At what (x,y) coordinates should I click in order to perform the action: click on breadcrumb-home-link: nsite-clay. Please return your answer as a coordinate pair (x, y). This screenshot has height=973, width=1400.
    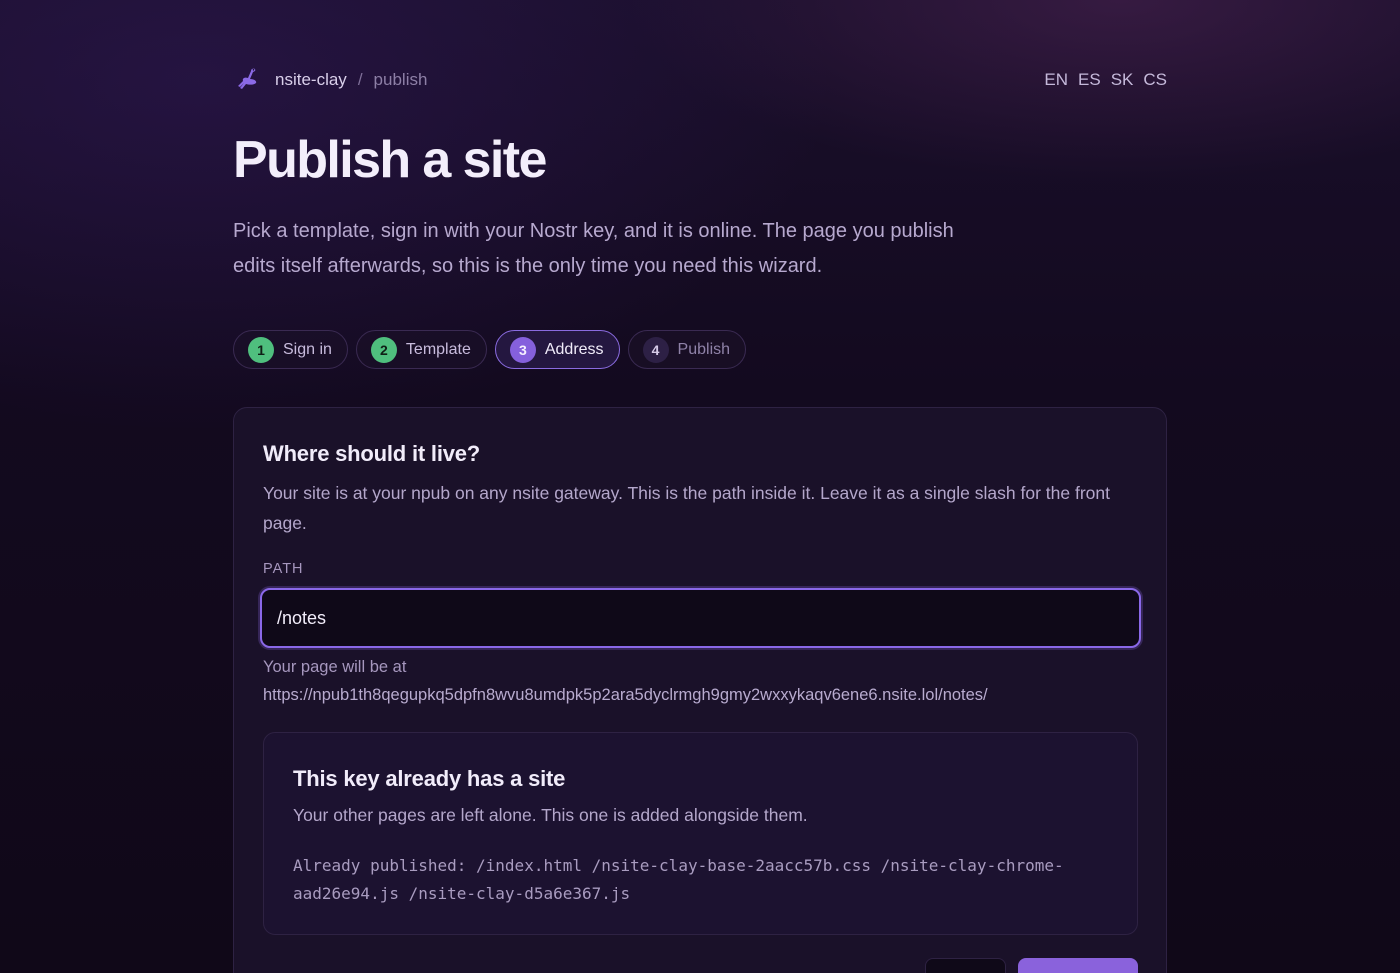
    Looking at the image, I should click on (311, 80).